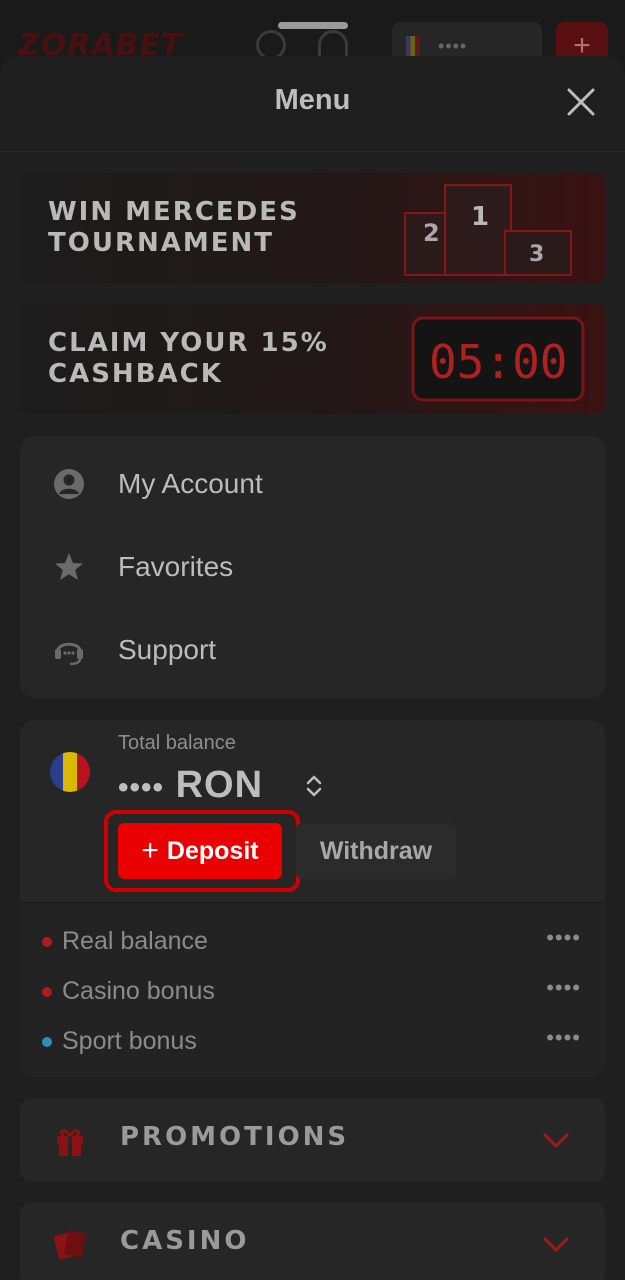  What do you see at coordinates (312, 100) in the screenshot?
I see `menu-title: Menu` at bounding box center [312, 100].